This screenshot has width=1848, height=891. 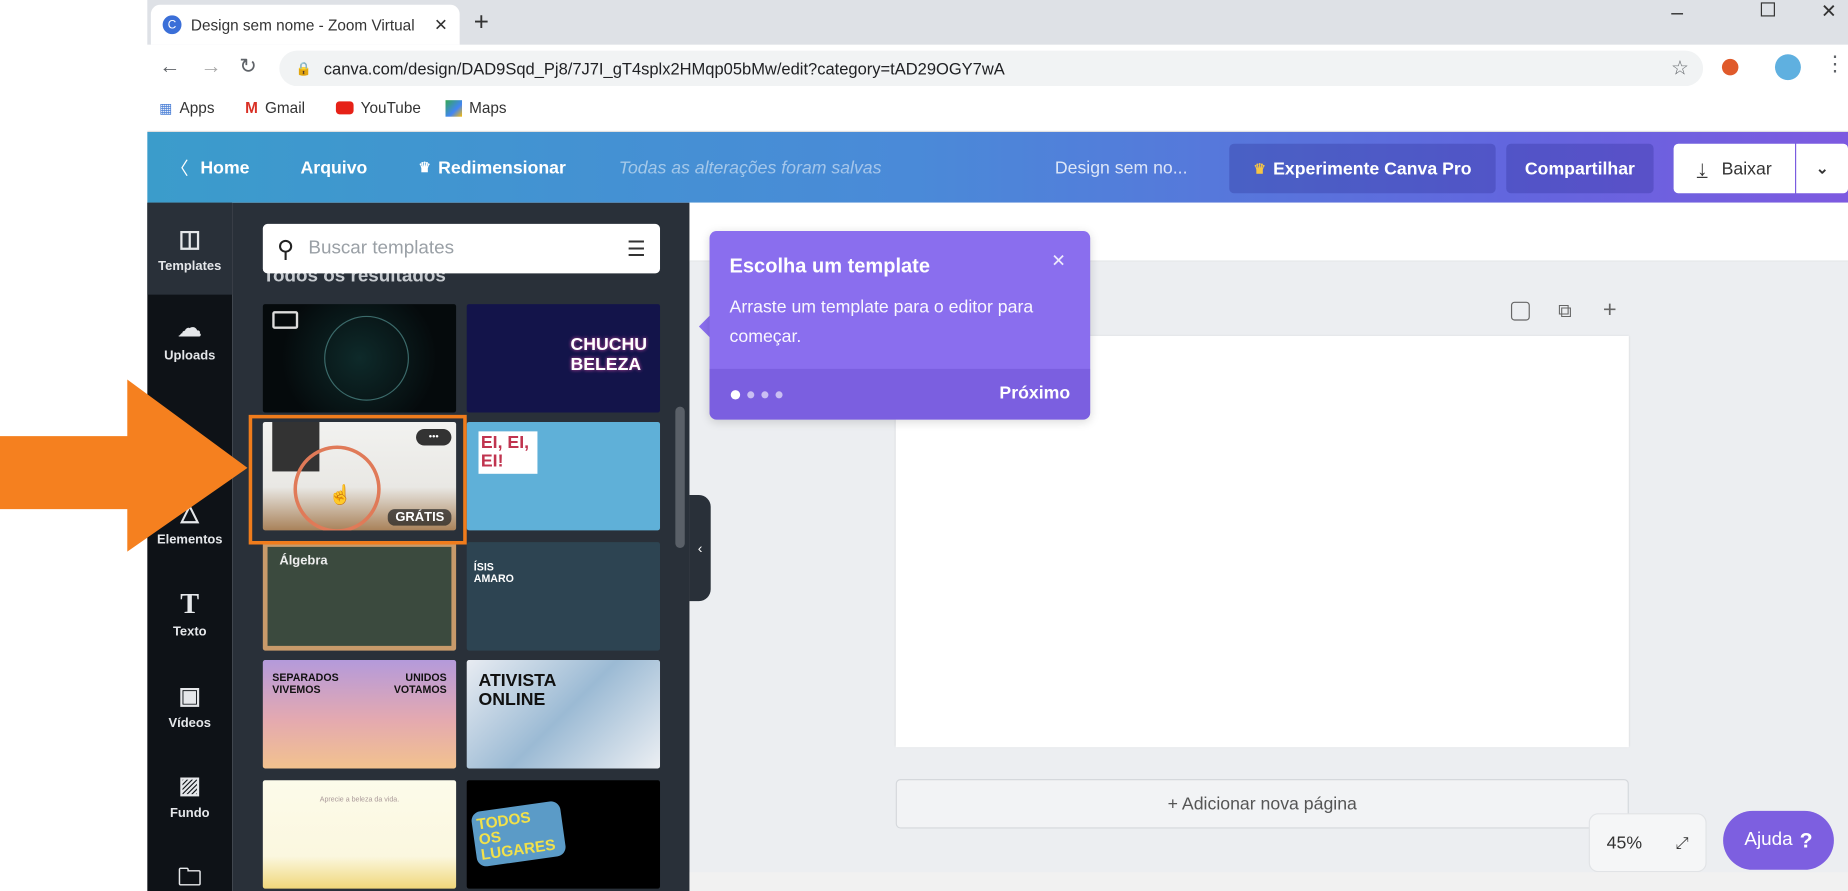 I want to click on rail-item-text: T Texto, so click(x=189, y=613).